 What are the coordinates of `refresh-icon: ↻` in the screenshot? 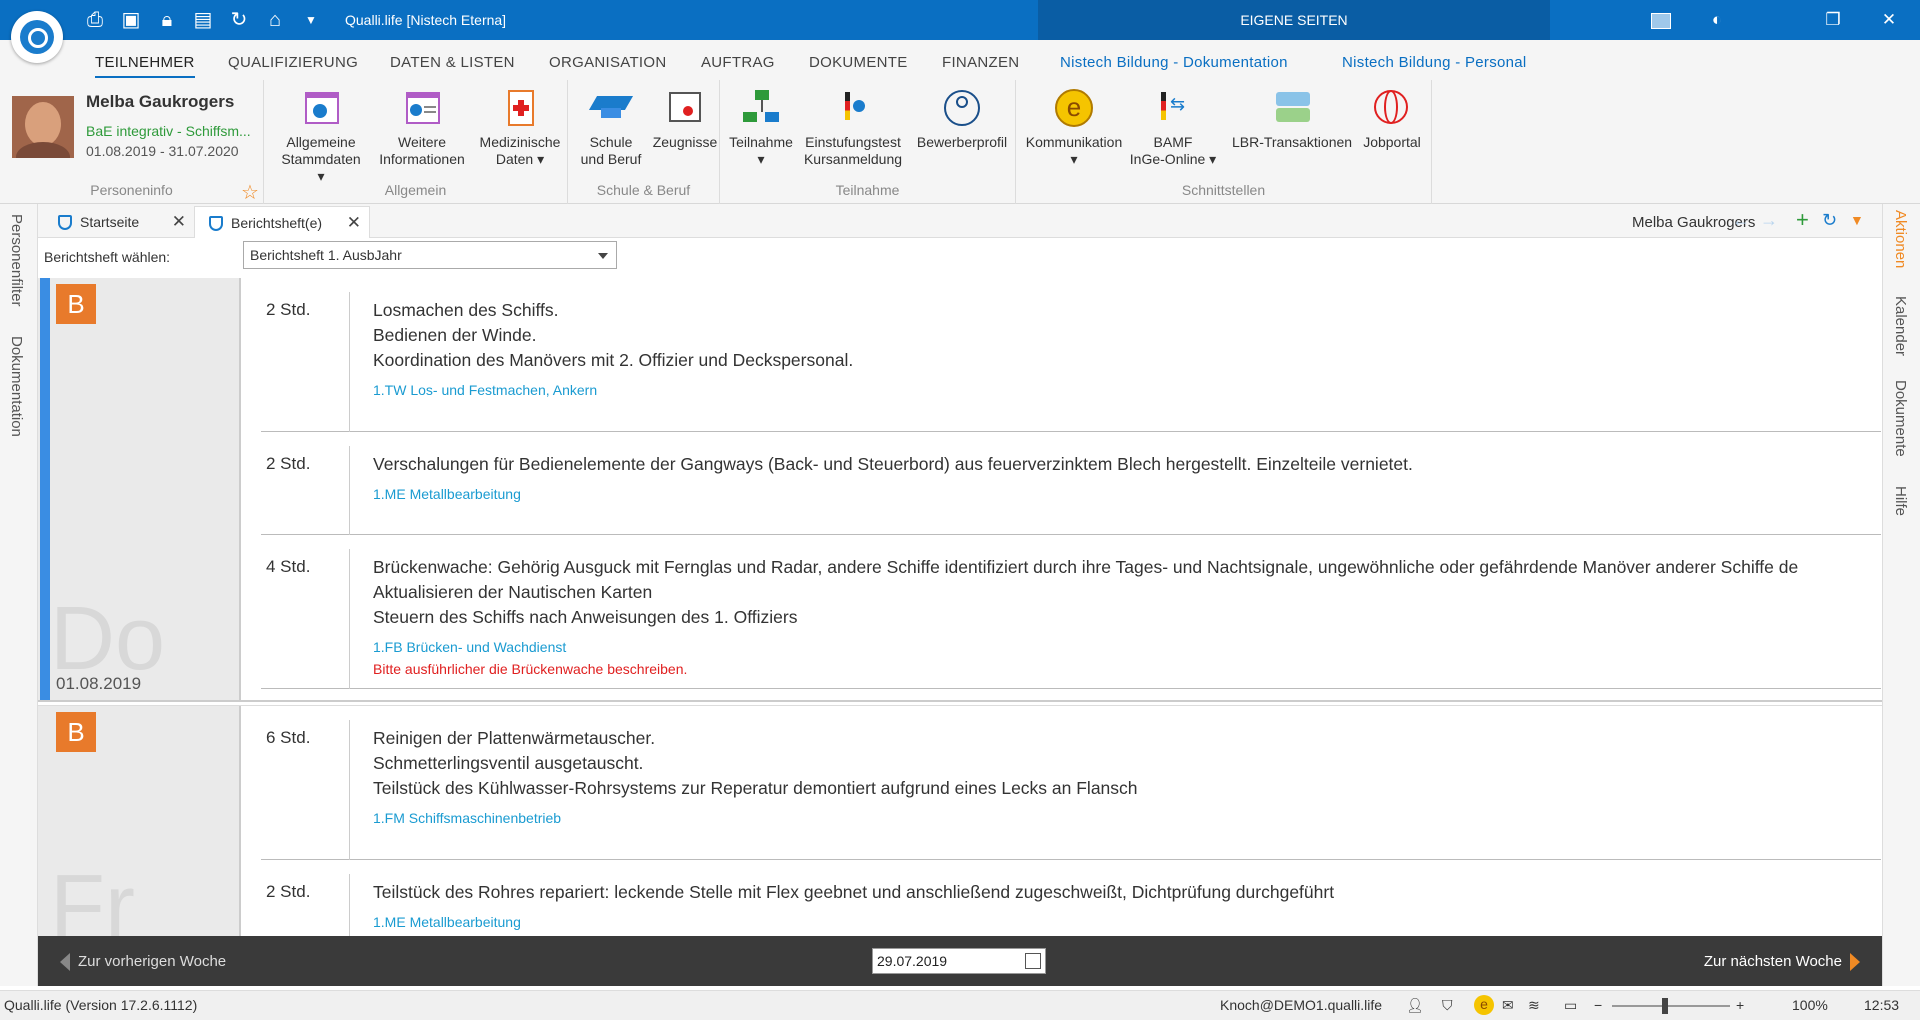 It's located at (239, 20).